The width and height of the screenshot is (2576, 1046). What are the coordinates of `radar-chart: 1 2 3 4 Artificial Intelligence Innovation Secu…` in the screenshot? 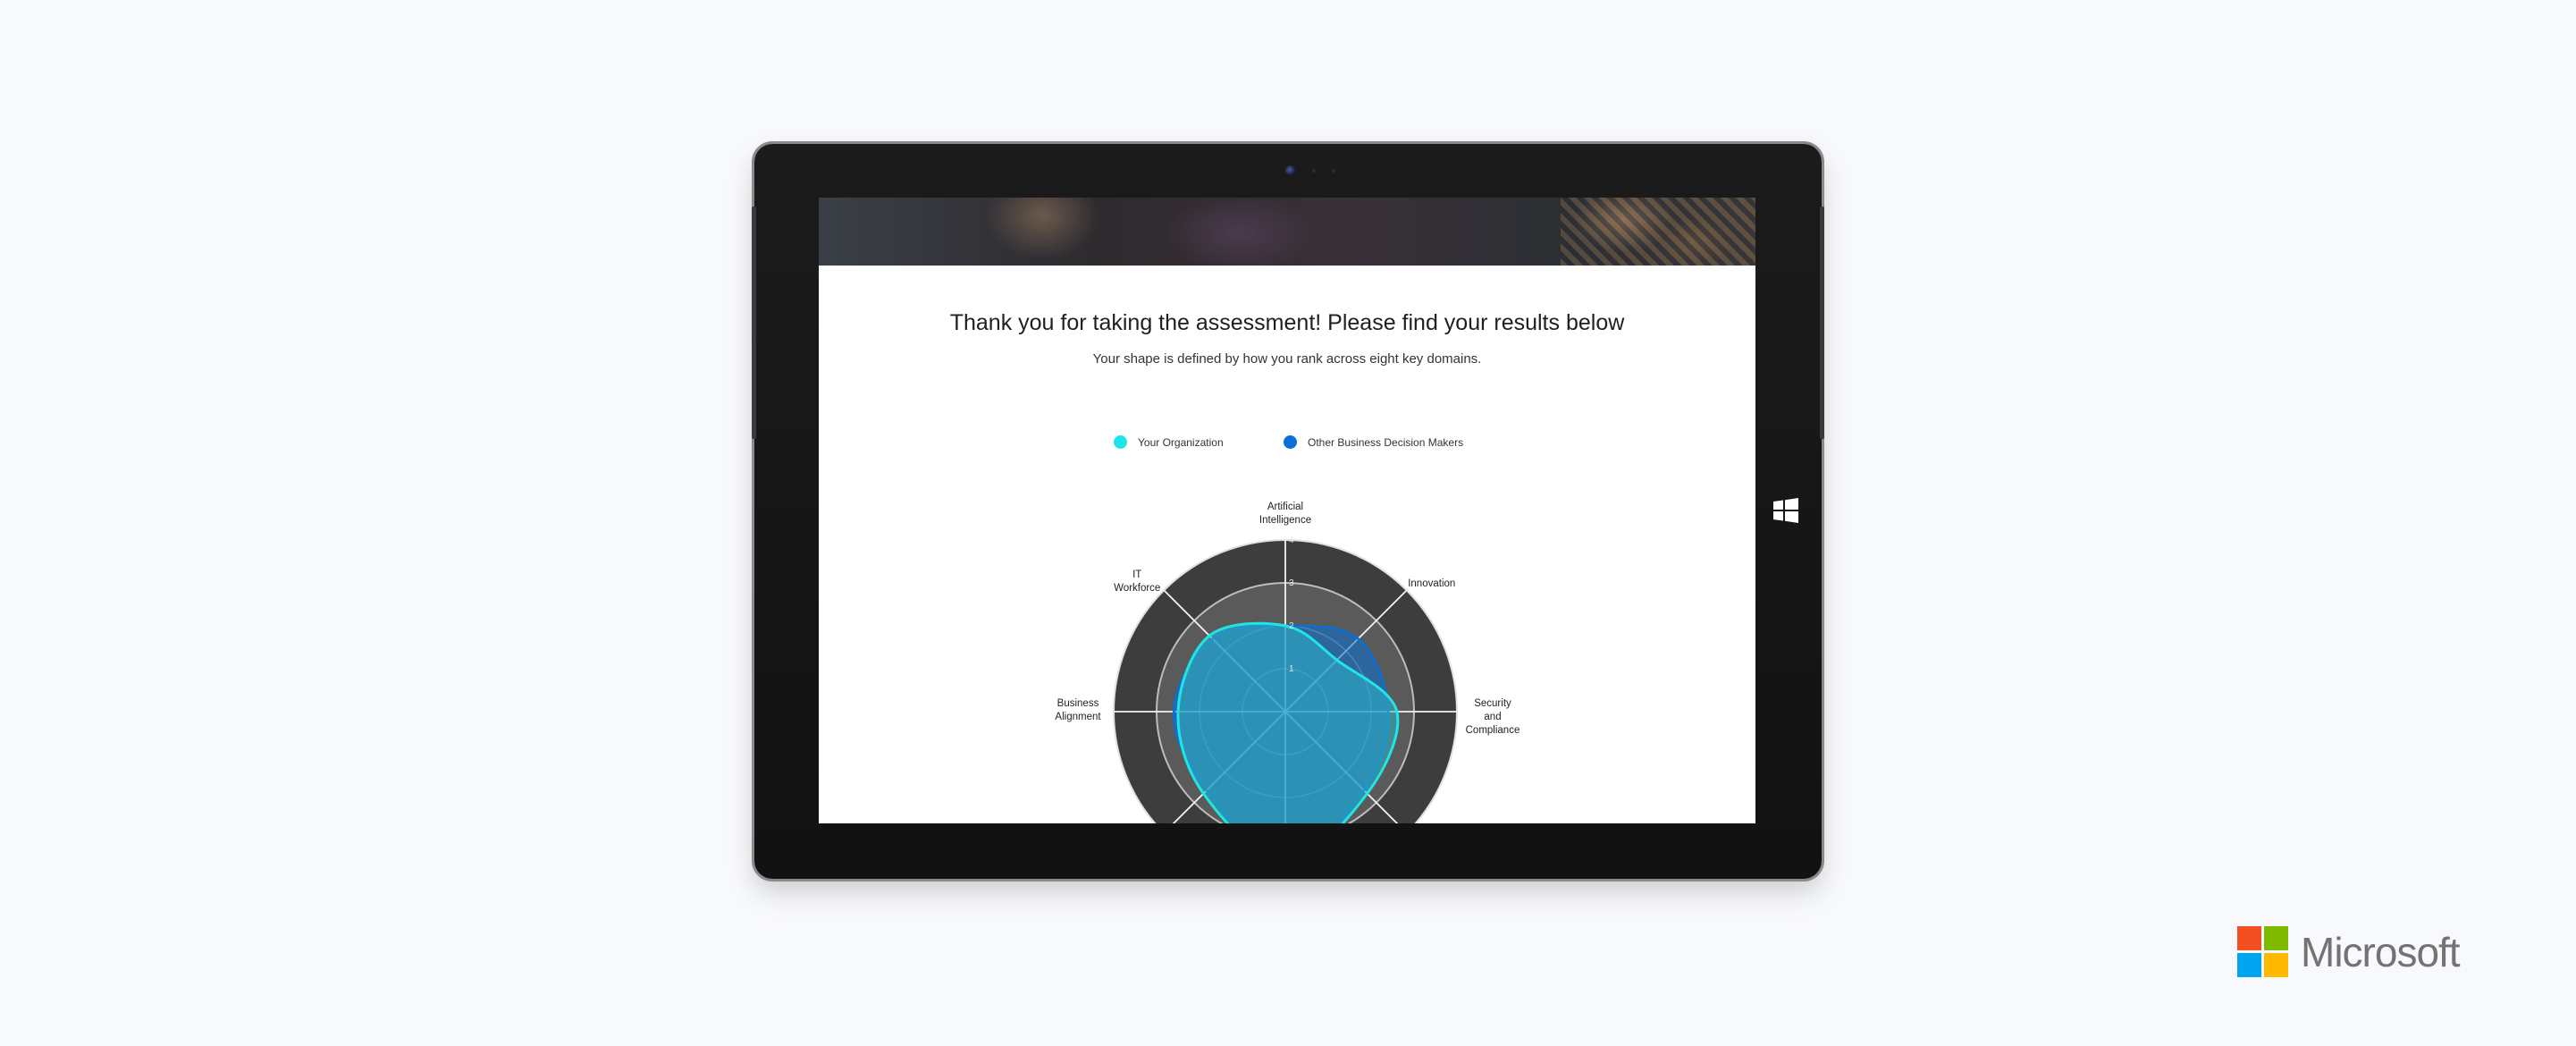 It's located at (1288, 663).